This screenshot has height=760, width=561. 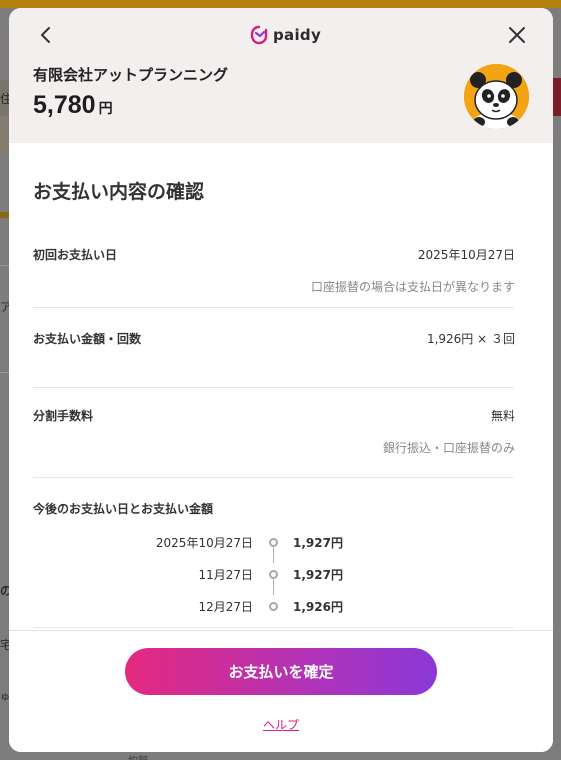 What do you see at coordinates (4, 99) in the screenshot?
I see `background-text: 住入` at bounding box center [4, 99].